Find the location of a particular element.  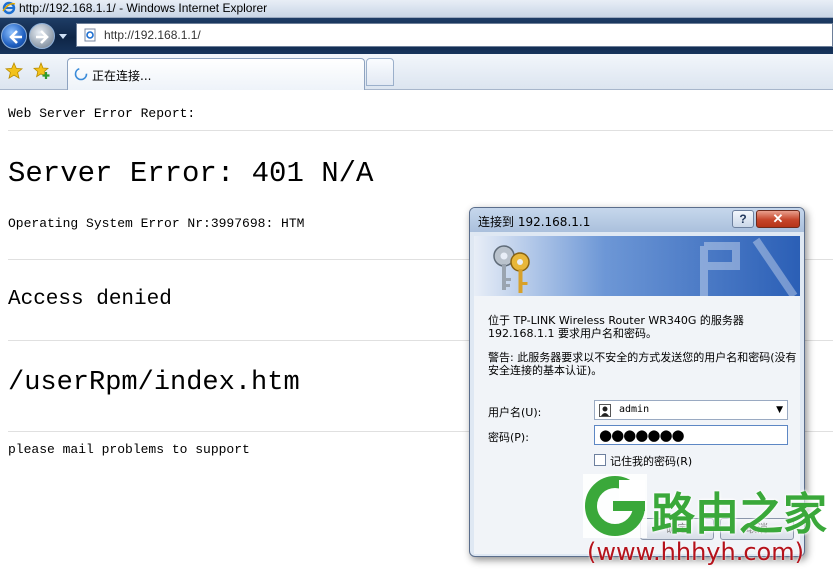

loading-icon is located at coordinates (81, 74).